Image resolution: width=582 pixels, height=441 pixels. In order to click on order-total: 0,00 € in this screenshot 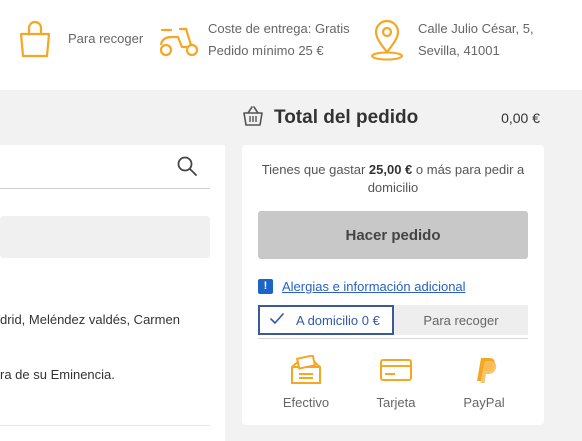, I will do `click(520, 118)`.